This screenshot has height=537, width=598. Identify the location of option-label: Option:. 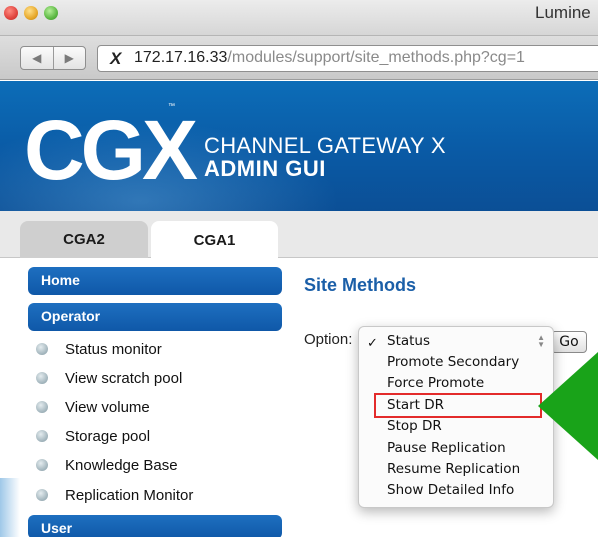
(328, 339).